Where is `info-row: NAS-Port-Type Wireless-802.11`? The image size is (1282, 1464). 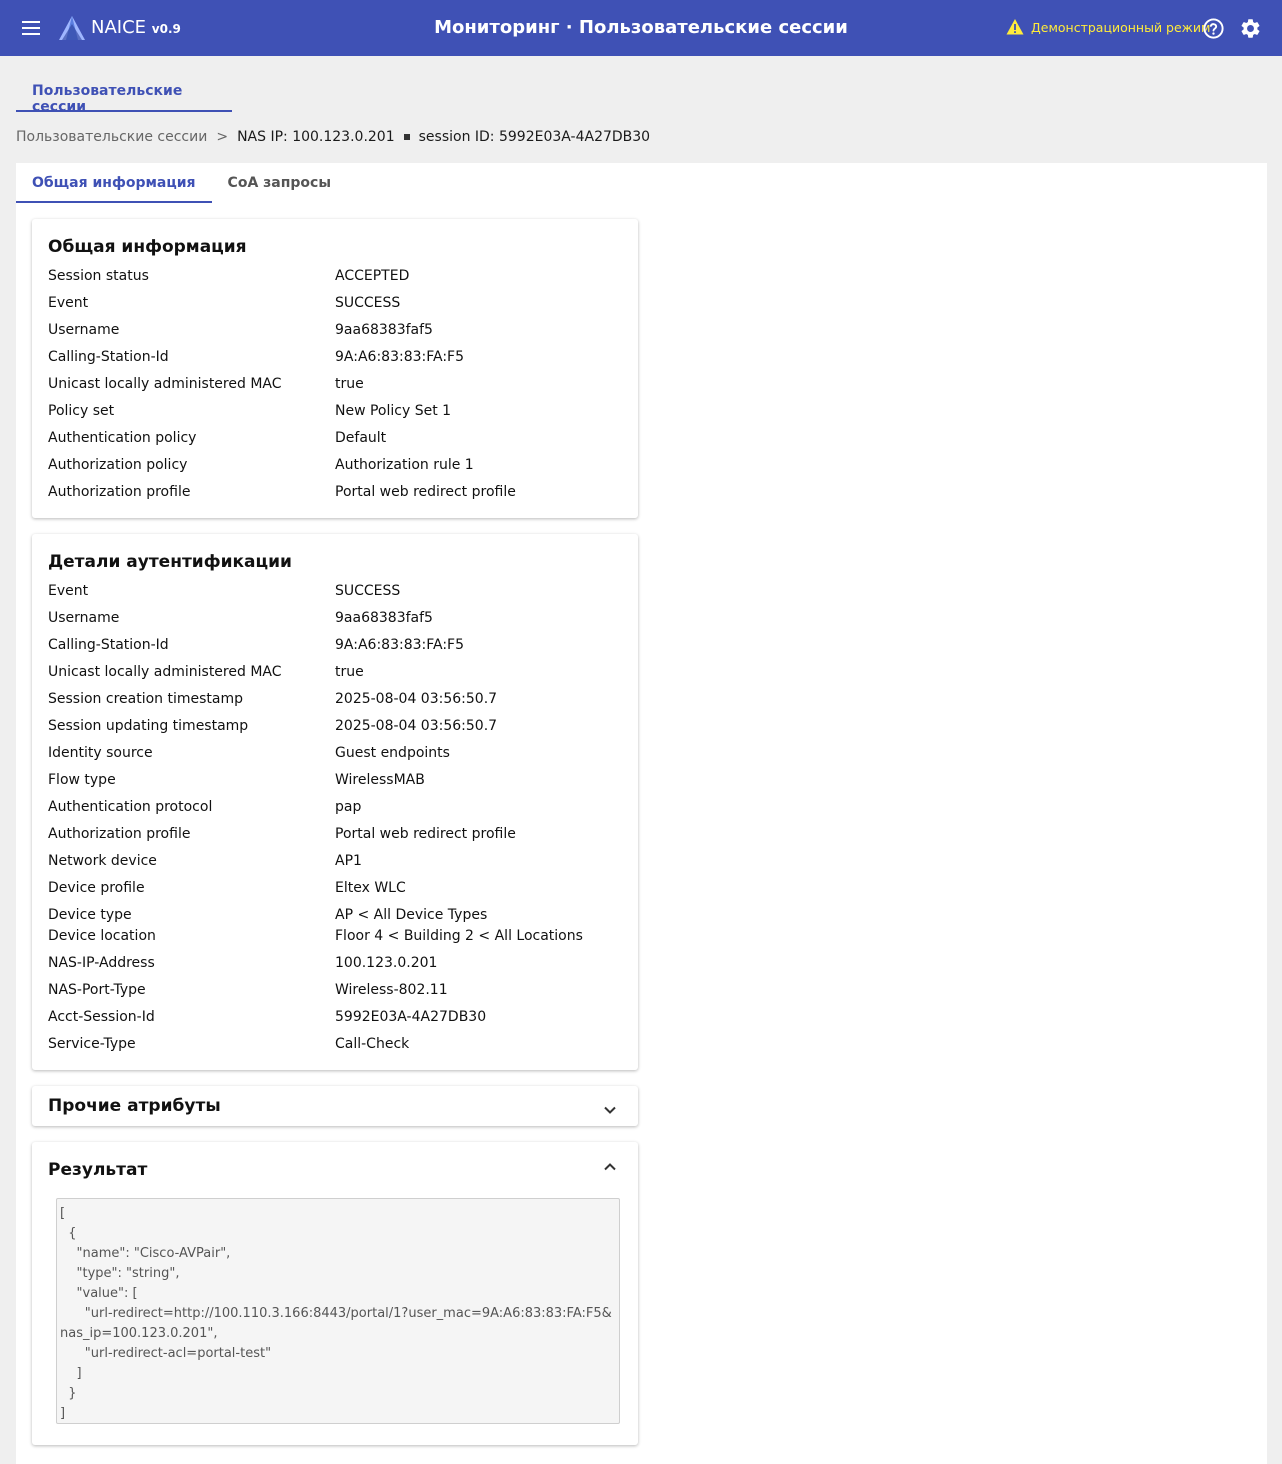
info-row: NAS-Port-Type Wireless-802.11 is located at coordinates (335, 992).